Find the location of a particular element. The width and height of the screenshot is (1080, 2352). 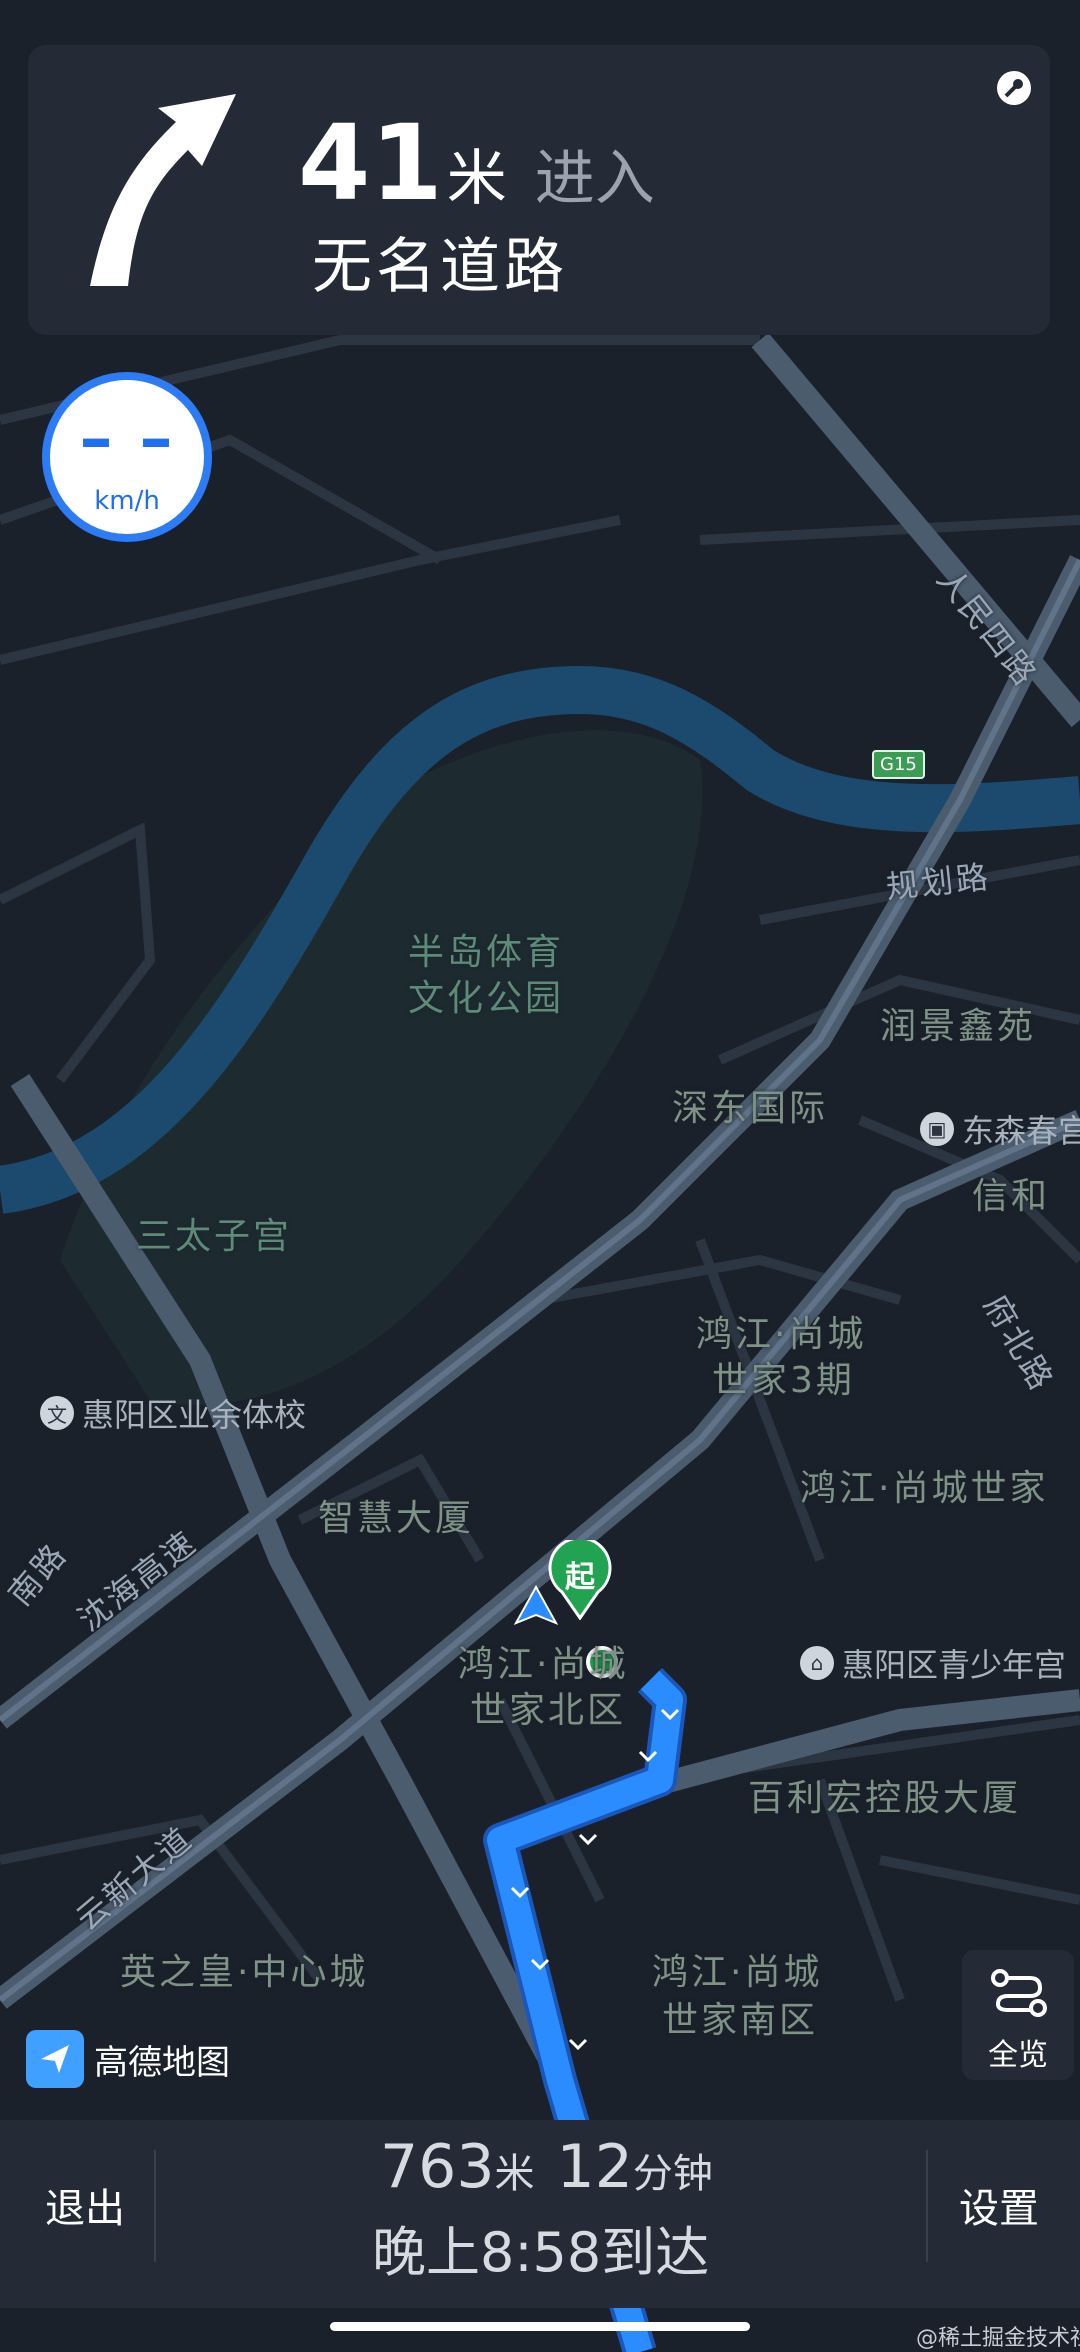

turn-action: 进入 is located at coordinates (594, 179).